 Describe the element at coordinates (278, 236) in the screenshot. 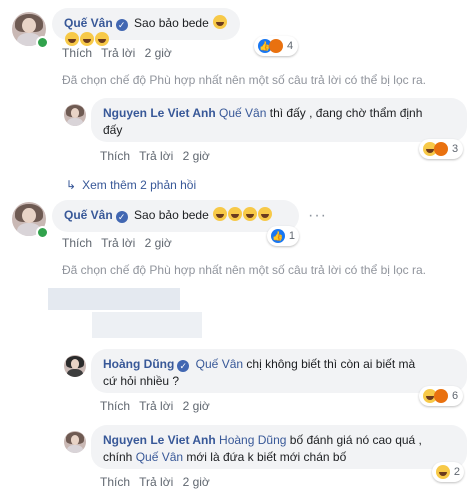

I see `like-reaction-icon: 👍` at that location.